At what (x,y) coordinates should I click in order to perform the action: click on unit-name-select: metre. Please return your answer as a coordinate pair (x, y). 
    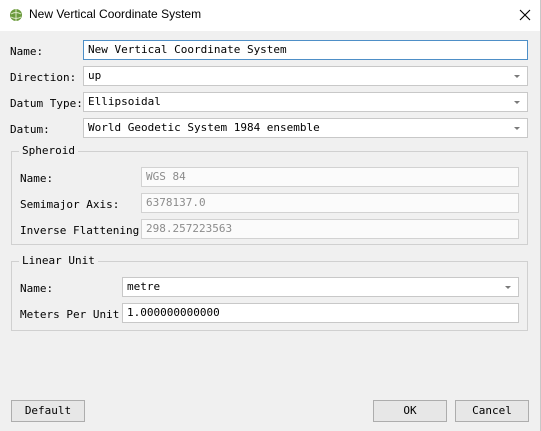
    Looking at the image, I should click on (320, 287).